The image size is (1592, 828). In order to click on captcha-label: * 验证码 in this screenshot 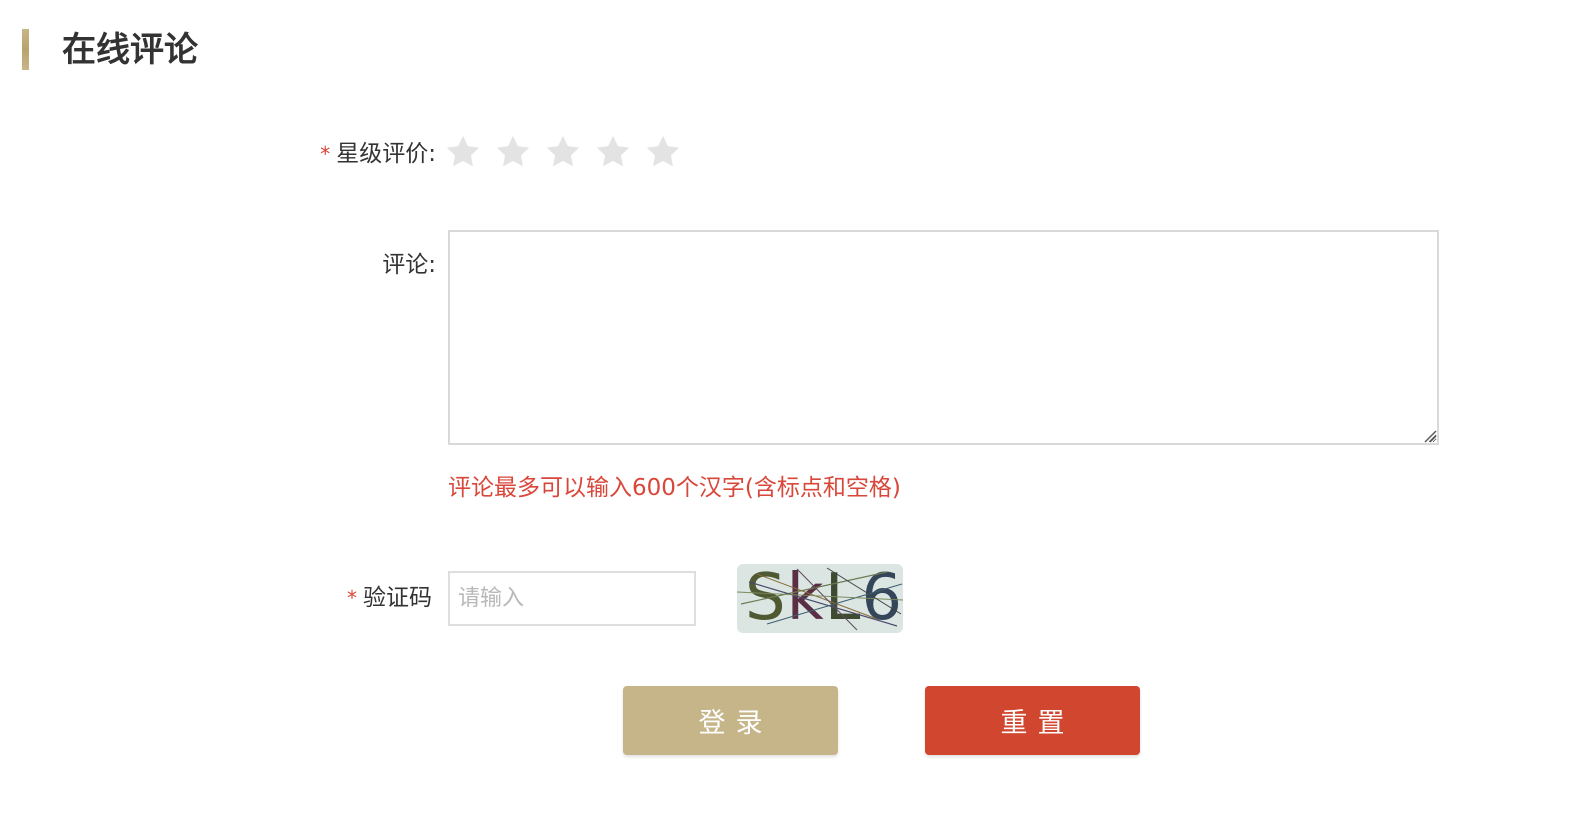, I will do `click(389, 598)`.